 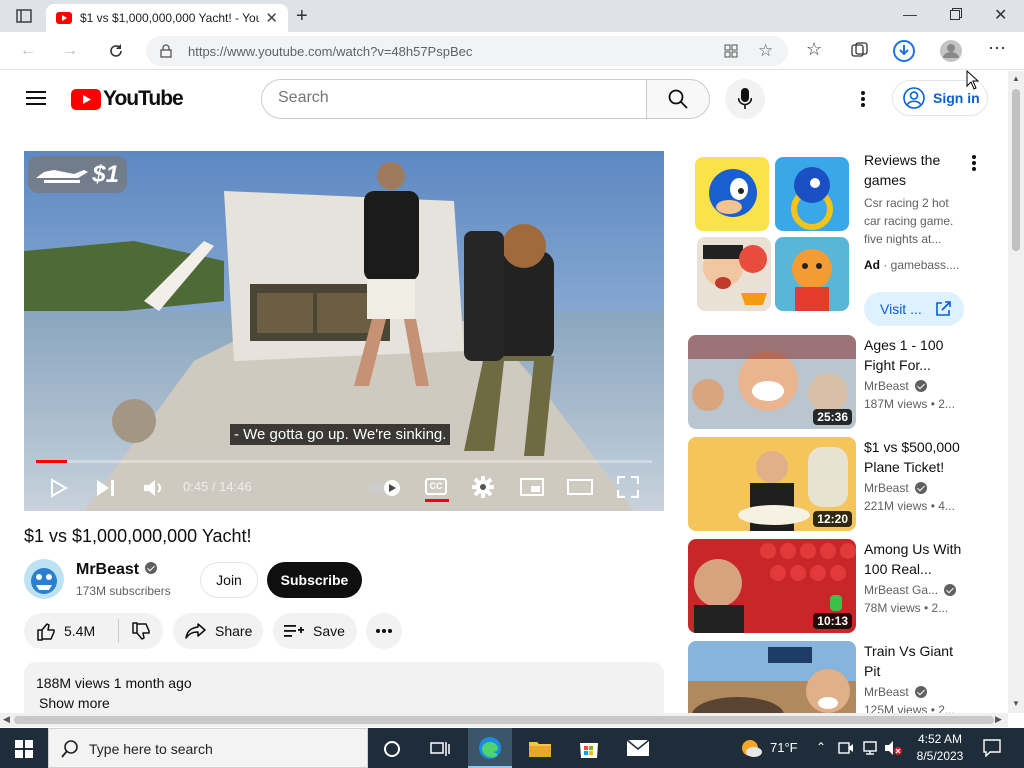 What do you see at coordinates (940, 748) in the screenshot?
I see `system-clock: 4:52 AM 8/5/2023` at bounding box center [940, 748].